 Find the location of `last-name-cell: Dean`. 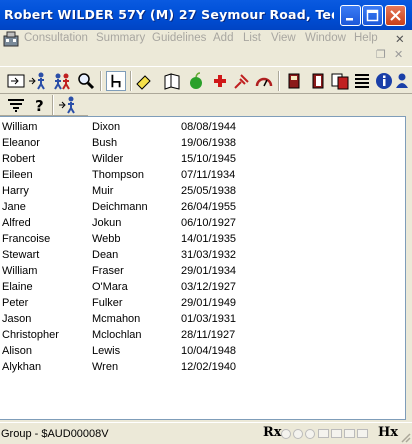

last-name-cell: Dean is located at coordinates (105, 255).